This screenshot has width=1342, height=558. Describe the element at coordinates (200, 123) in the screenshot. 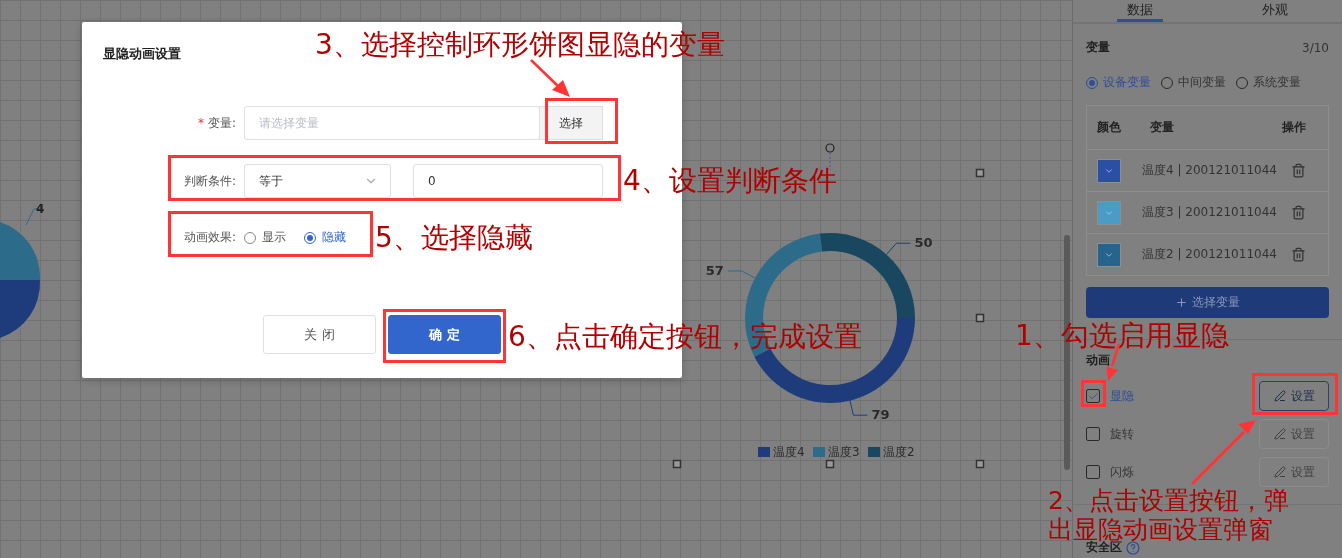

I see `required-mark: *` at that location.